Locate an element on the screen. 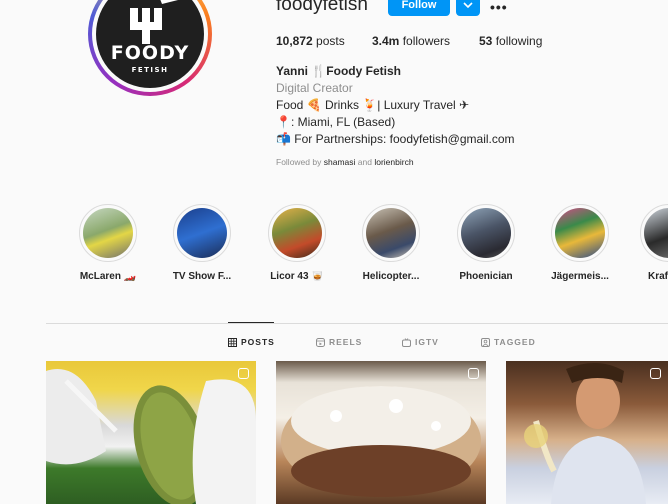 Image resolution: width=668 pixels, height=504 pixels. tagged-icon is located at coordinates (485, 342).